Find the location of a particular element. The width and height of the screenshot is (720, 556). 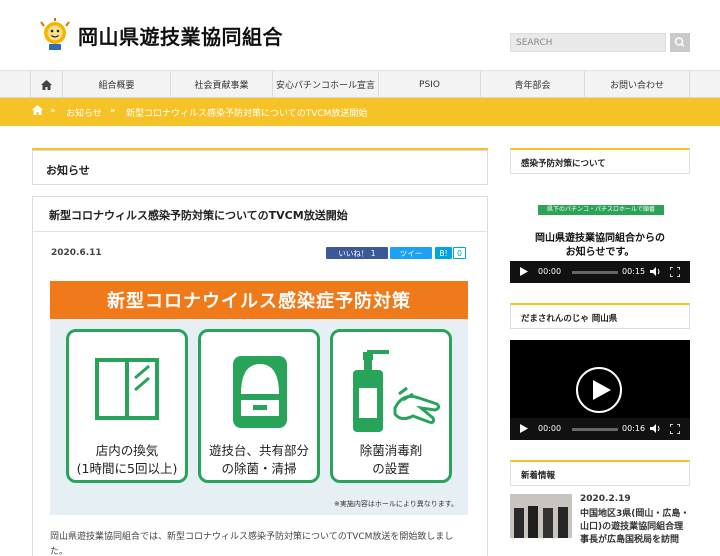

video-controls: 00:00 00:16 is located at coordinates (600, 429).